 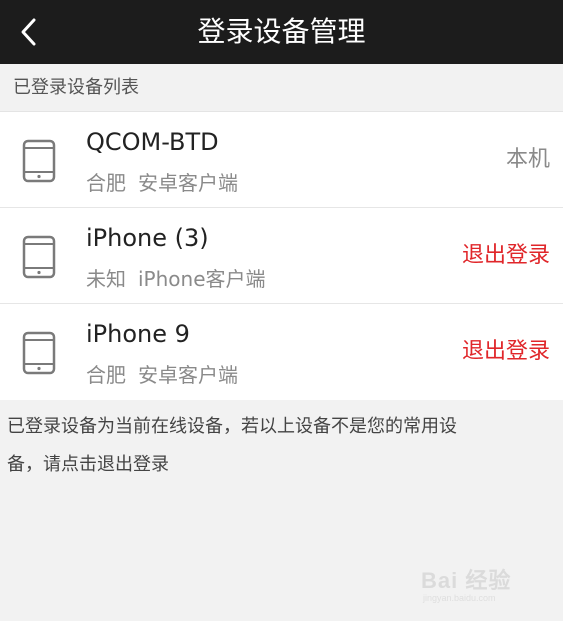 I want to click on watermark-brand: Bai 经验, so click(x=466, y=580).